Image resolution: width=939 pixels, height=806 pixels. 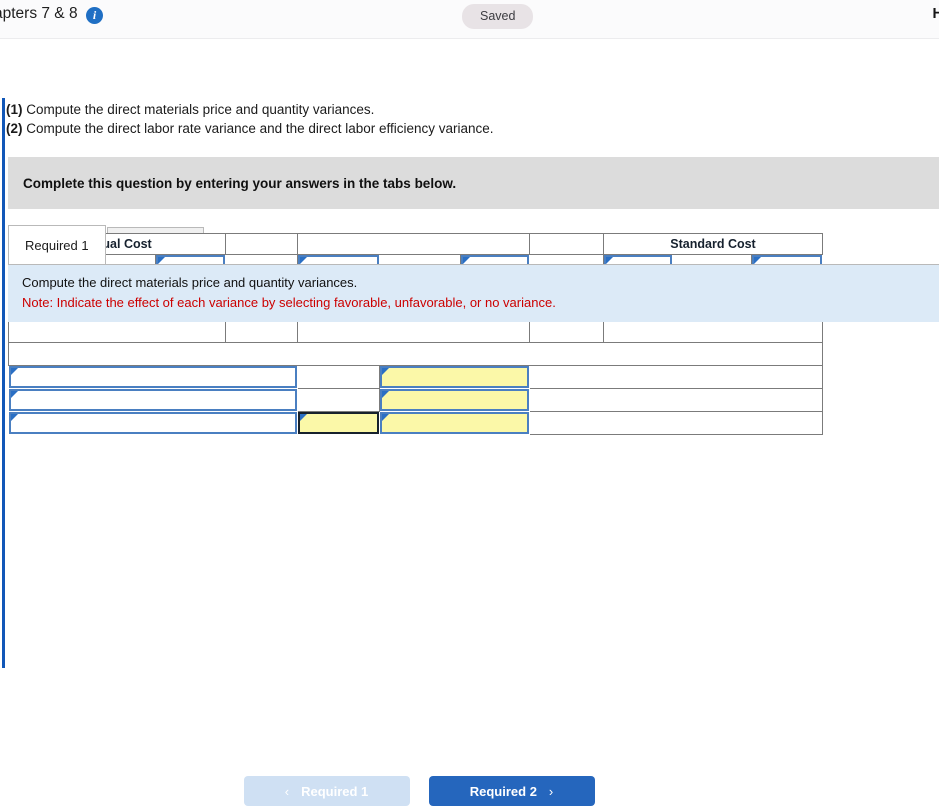 I want to click on bridge-actual-span, so click(x=117, y=332).